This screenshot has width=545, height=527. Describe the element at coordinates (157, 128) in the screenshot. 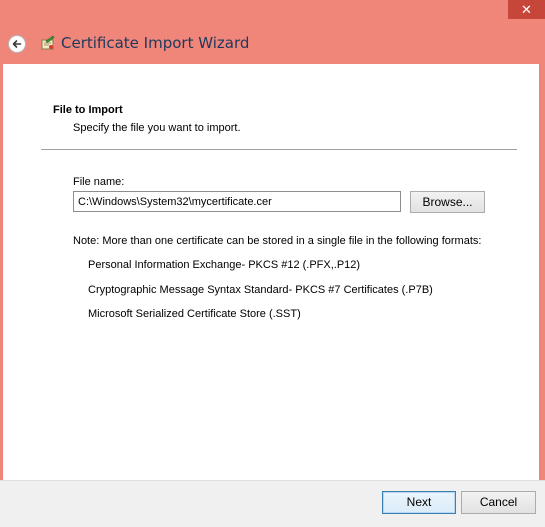

I see `page-description: Specify the file you want to import.` at that location.